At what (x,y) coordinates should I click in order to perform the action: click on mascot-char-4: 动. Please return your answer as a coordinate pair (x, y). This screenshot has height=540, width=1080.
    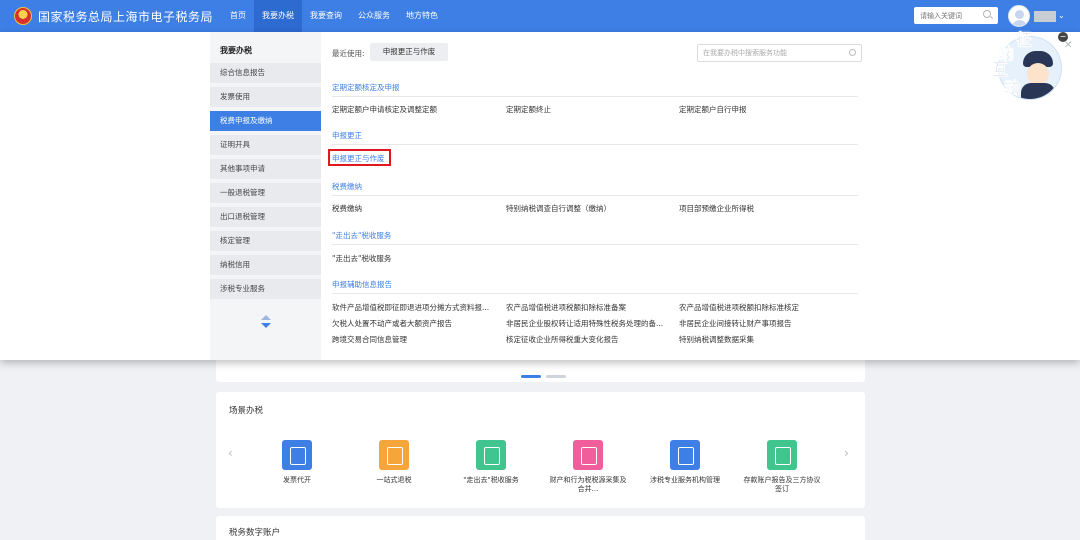
    Looking at the image, I should click on (1012, 88).